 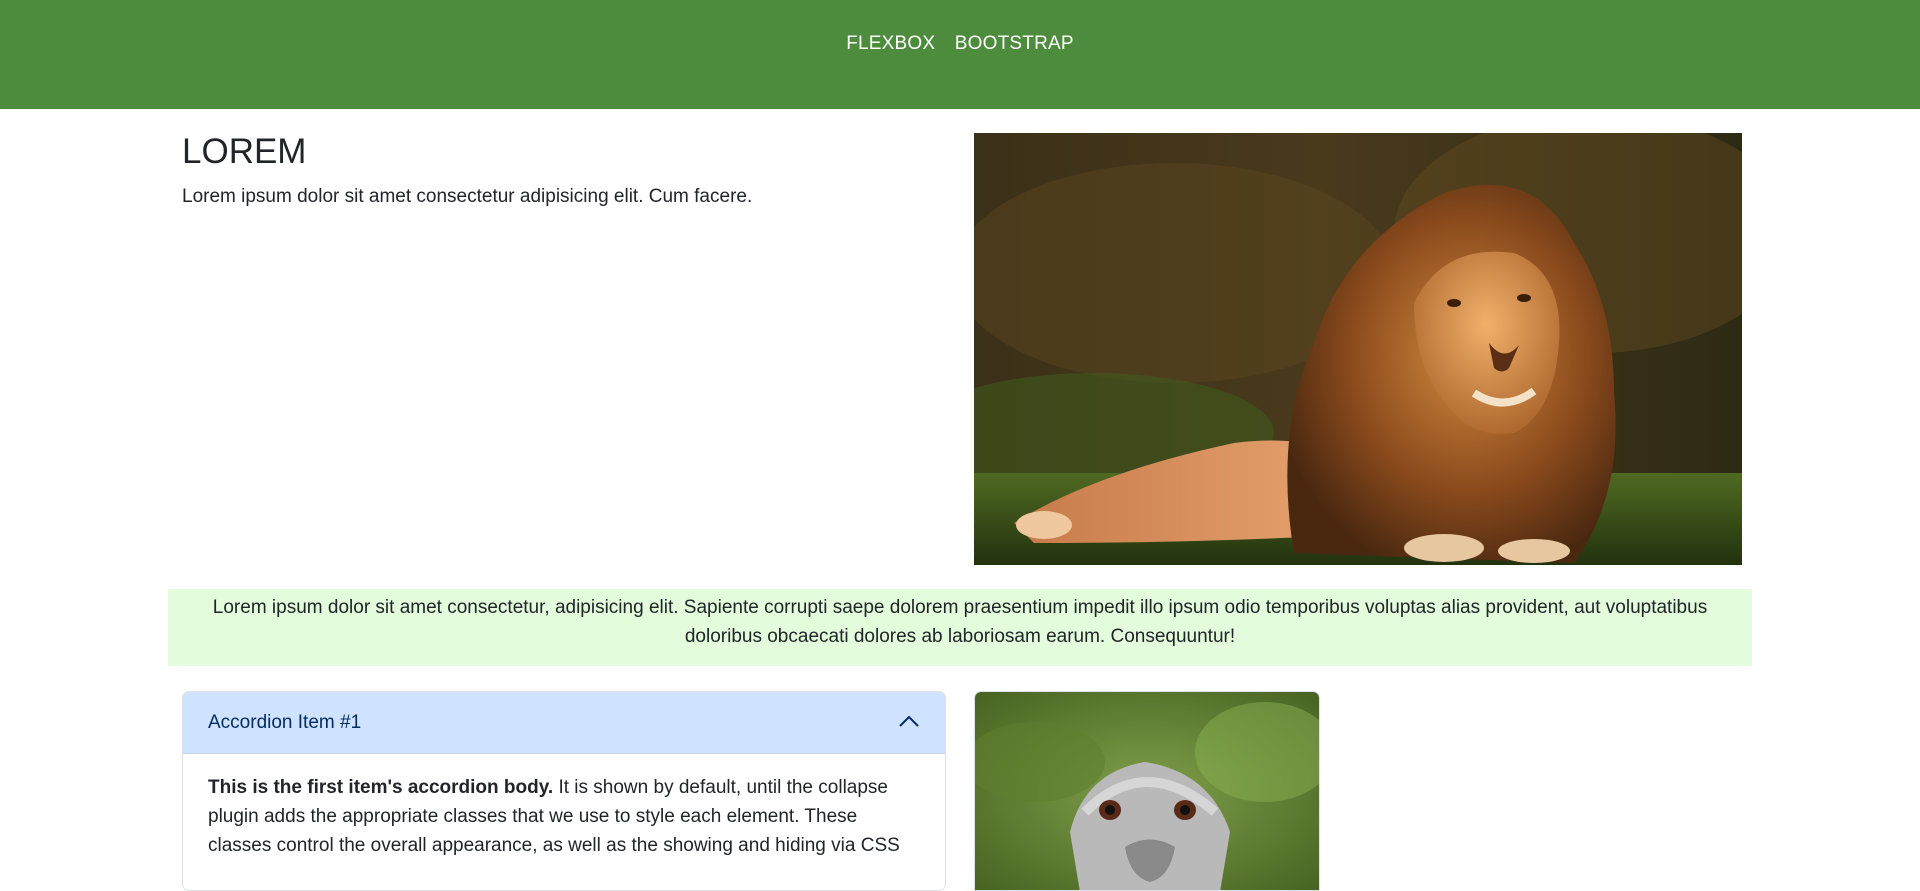 I want to click on top-navbar: FLEXBOX BOOTSTRAP, so click(x=960, y=54).